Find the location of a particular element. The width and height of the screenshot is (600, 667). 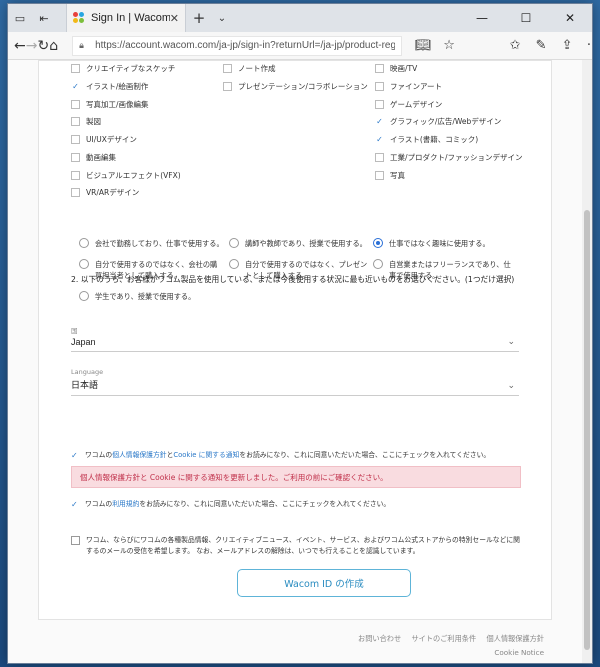

interest-item: ✓ イラスト/絵画制作 is located at coordinates (109, 86).